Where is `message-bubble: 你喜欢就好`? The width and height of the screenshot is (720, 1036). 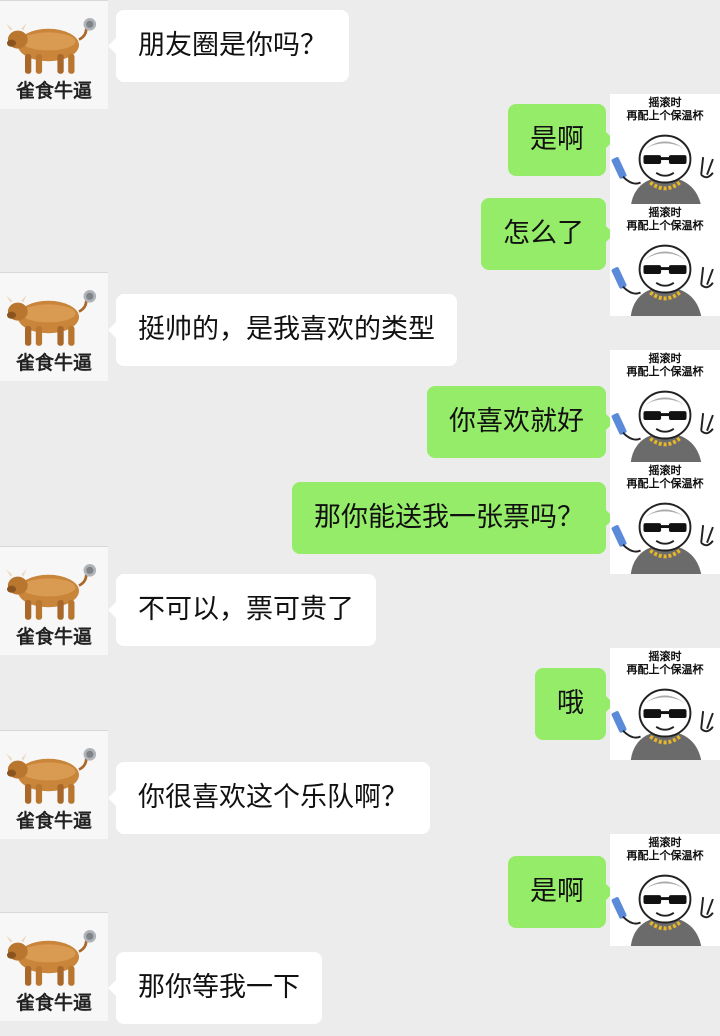
message-bubble: 你喜欢就好 is located at coordinates (520, 422).